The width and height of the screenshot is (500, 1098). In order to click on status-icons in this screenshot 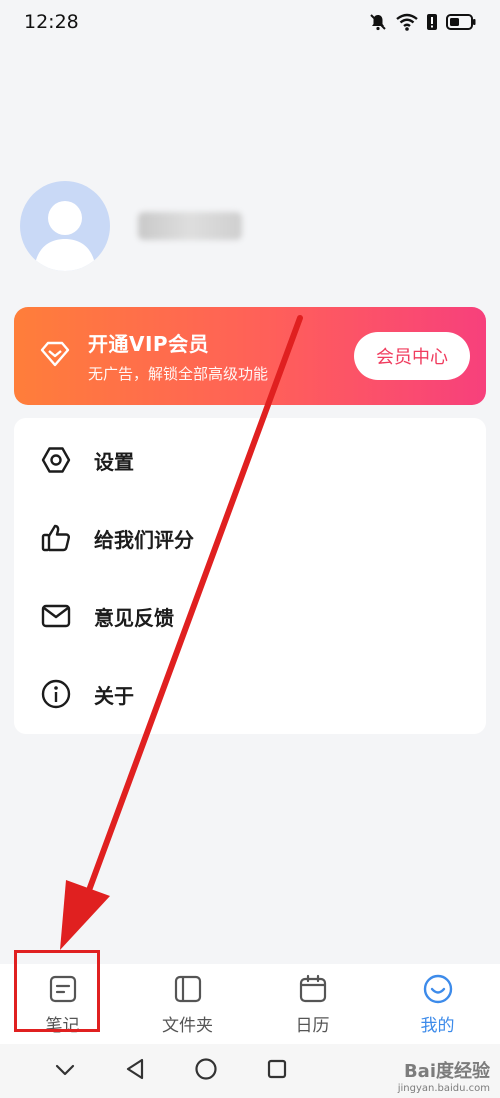, I will do `click(422, 22)`.